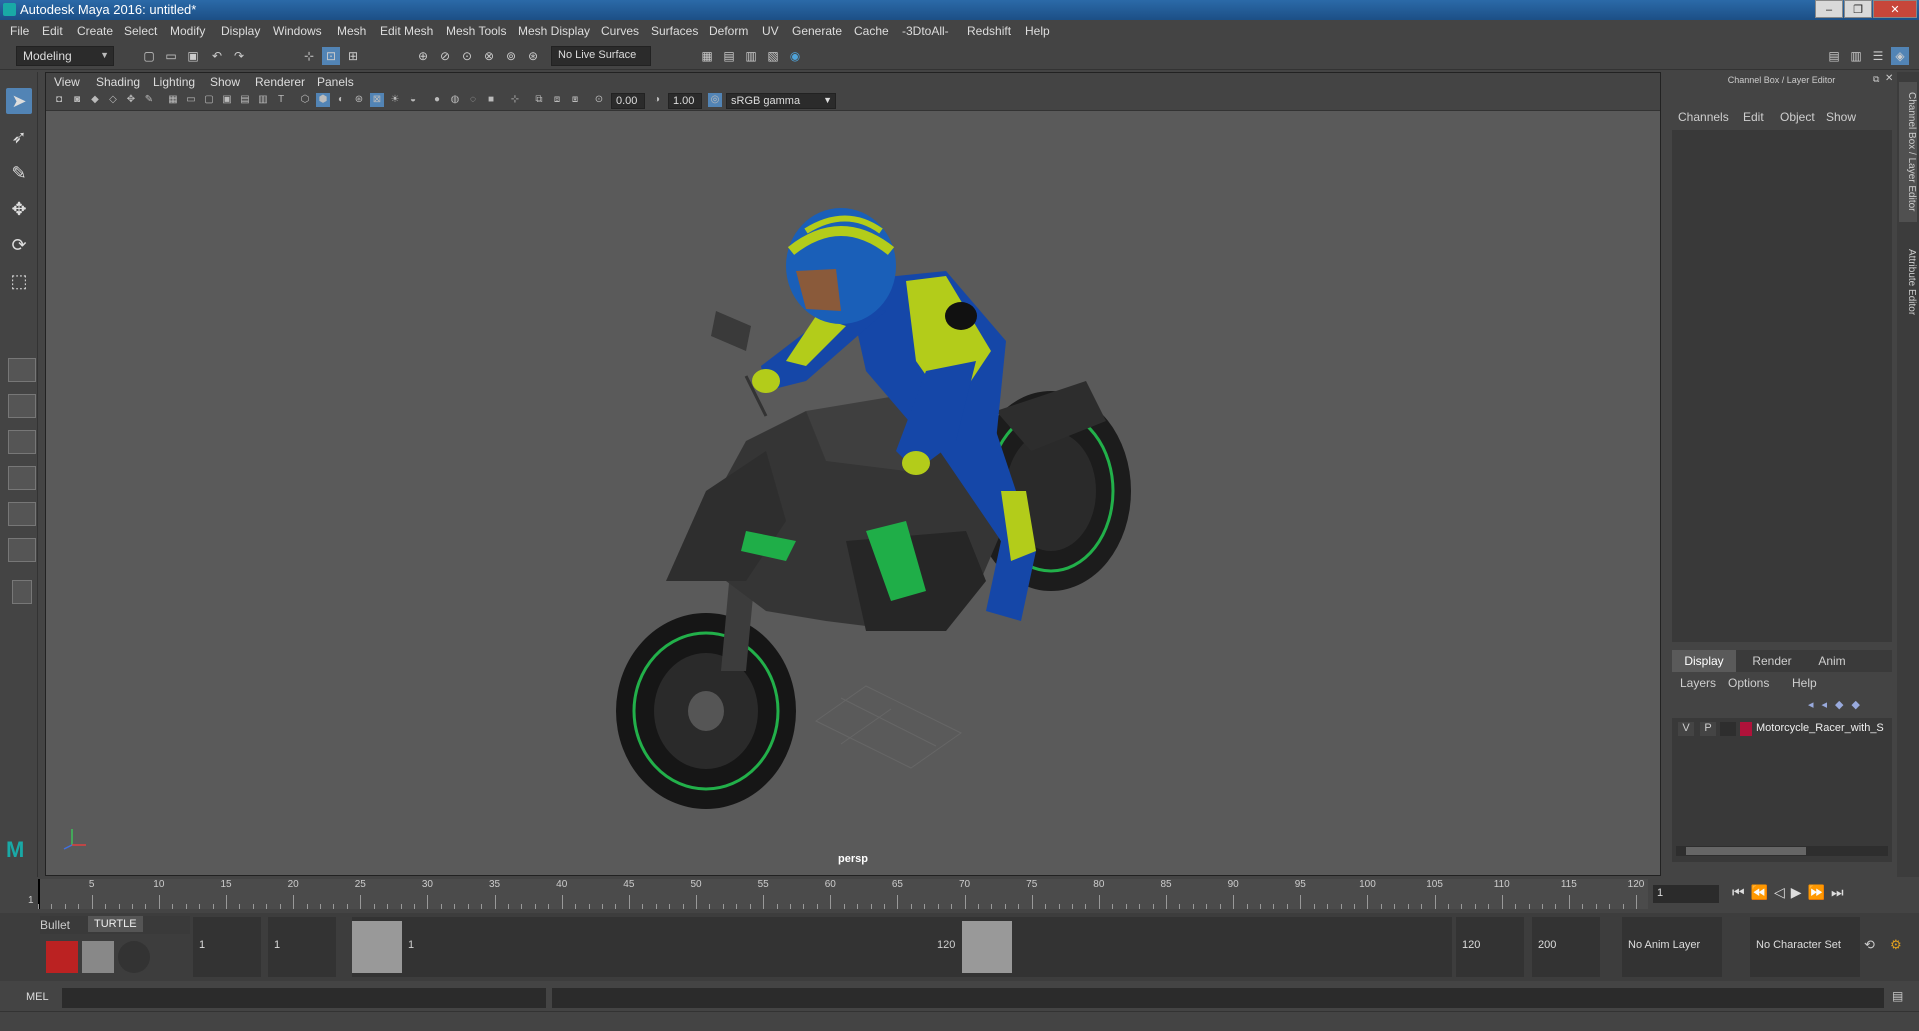 The height and width of the screenshot is (1031, 1919). What do you see at coordinates (377, 100) in the screenshot?
I see `textured-icon: ⊠` at bounding box center [377, 100].